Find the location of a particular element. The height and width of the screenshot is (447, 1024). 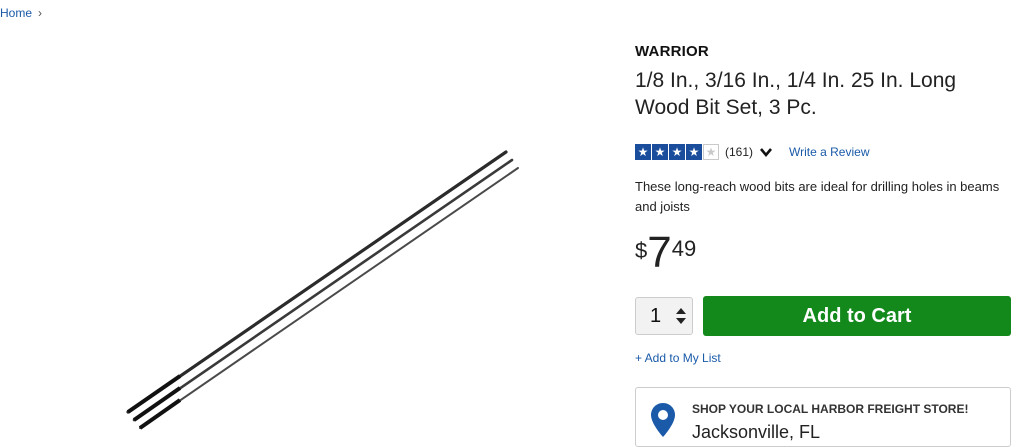

star-rating: ★ ★ ★ ★ ★ is located at coordinates (677, 152).